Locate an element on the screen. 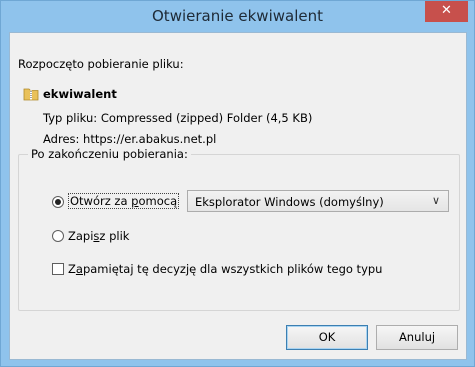 The width and height of the screenshot is (475, 367). address-label: Adres: is located at coordinates (61, 139).